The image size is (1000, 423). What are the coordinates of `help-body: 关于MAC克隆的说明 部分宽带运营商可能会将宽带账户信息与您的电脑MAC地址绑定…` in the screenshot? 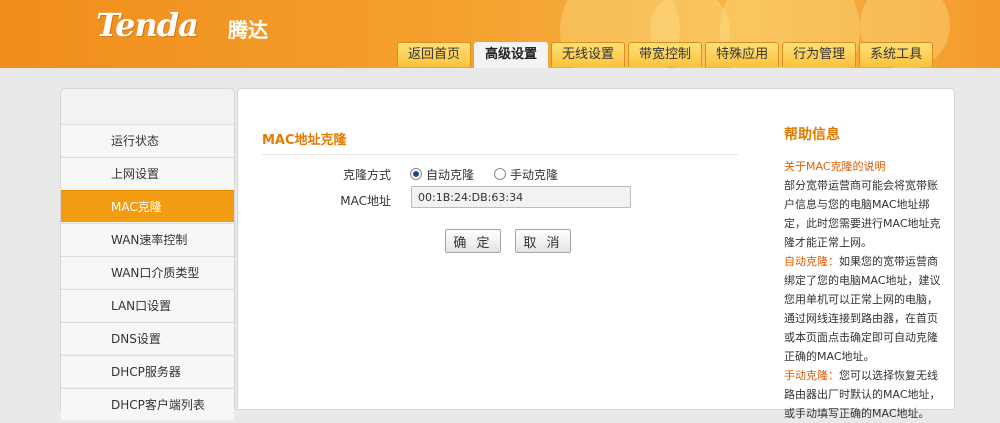 It's located at (864, 290).